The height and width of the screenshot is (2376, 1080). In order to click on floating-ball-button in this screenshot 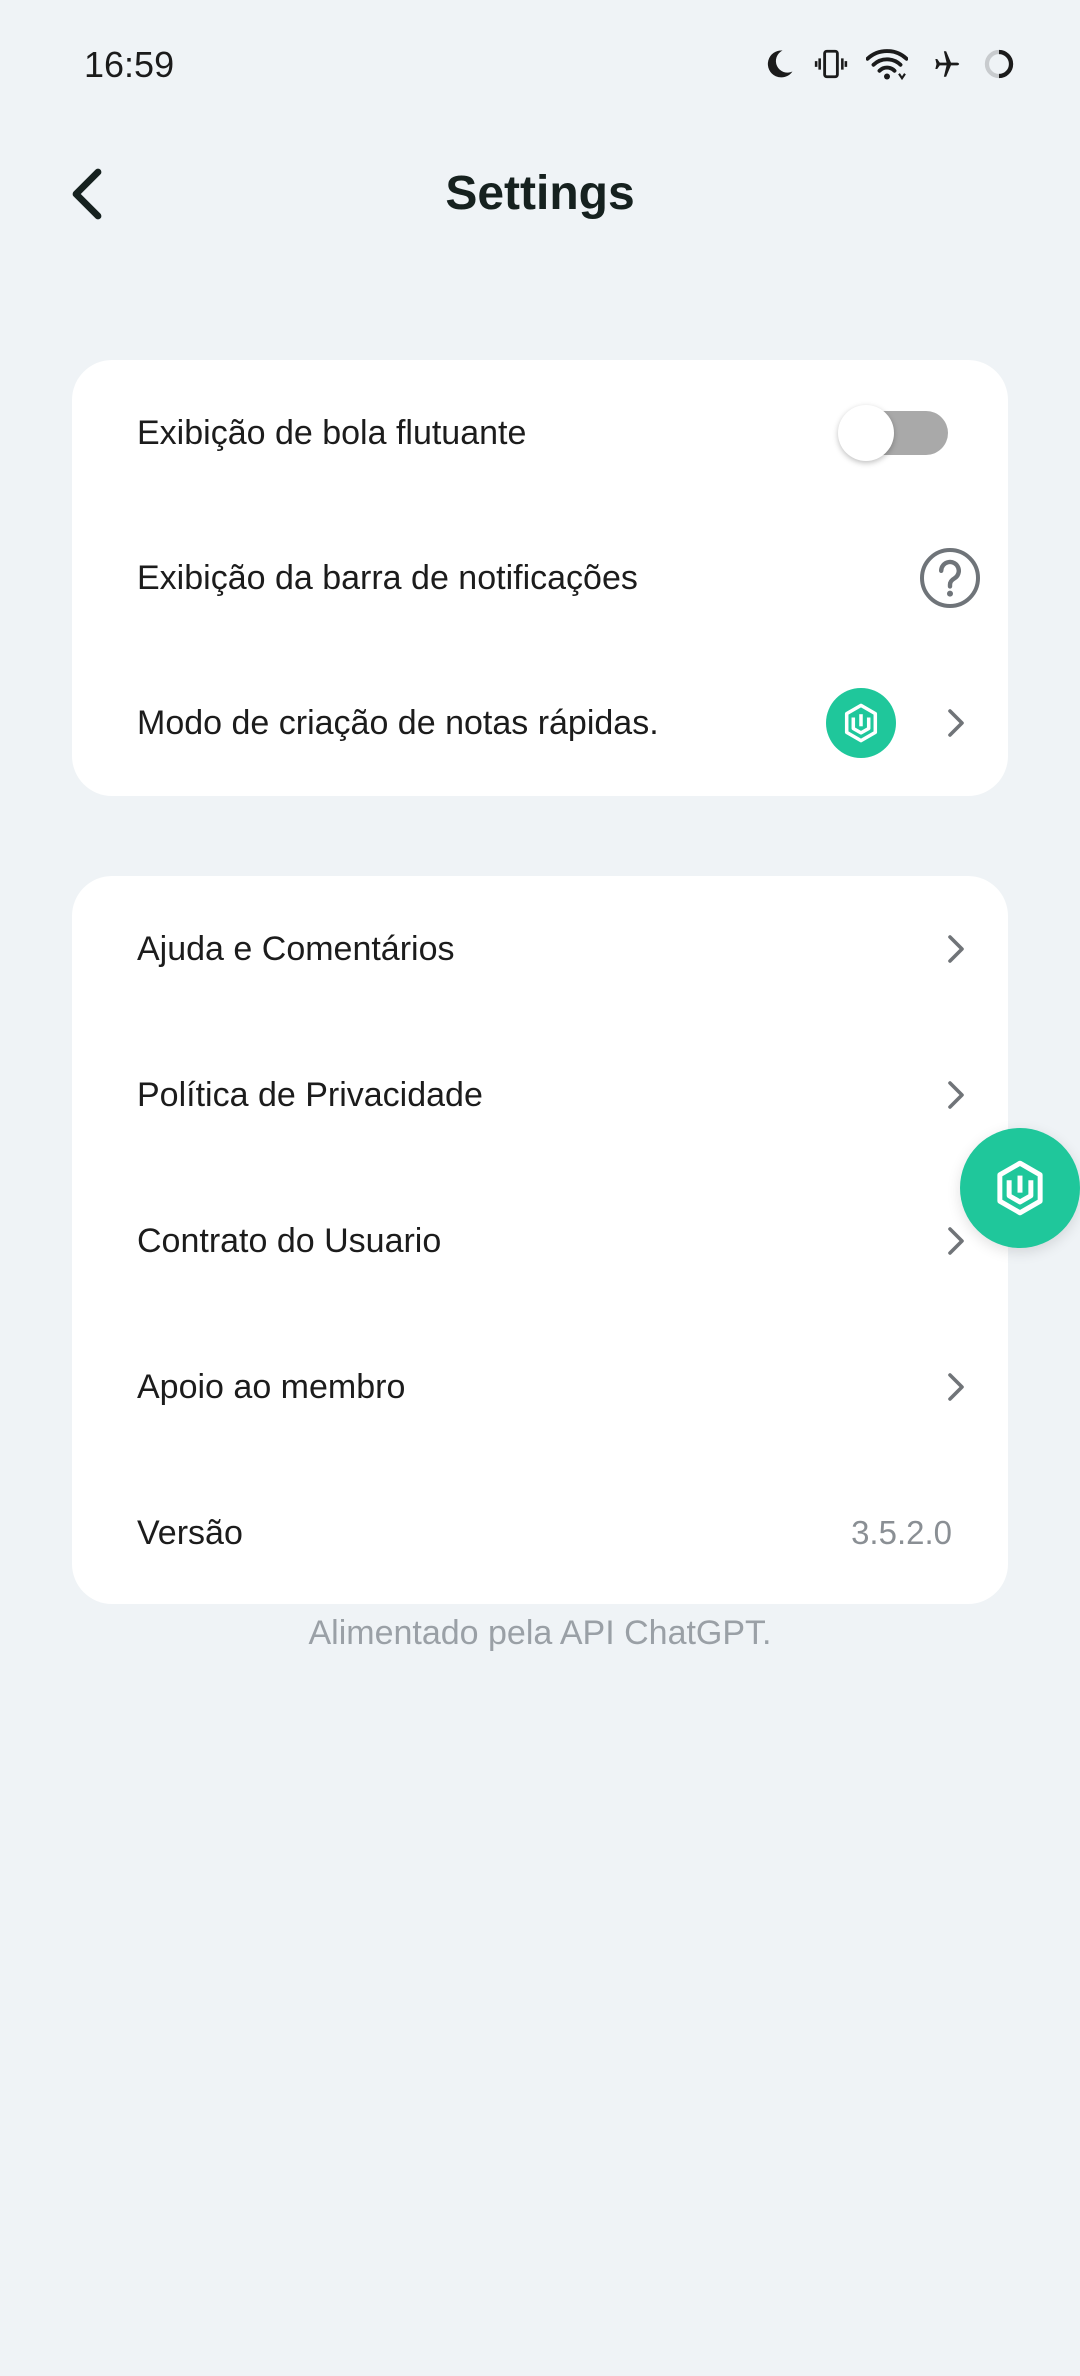, I will do `click(1020, 1188)`.